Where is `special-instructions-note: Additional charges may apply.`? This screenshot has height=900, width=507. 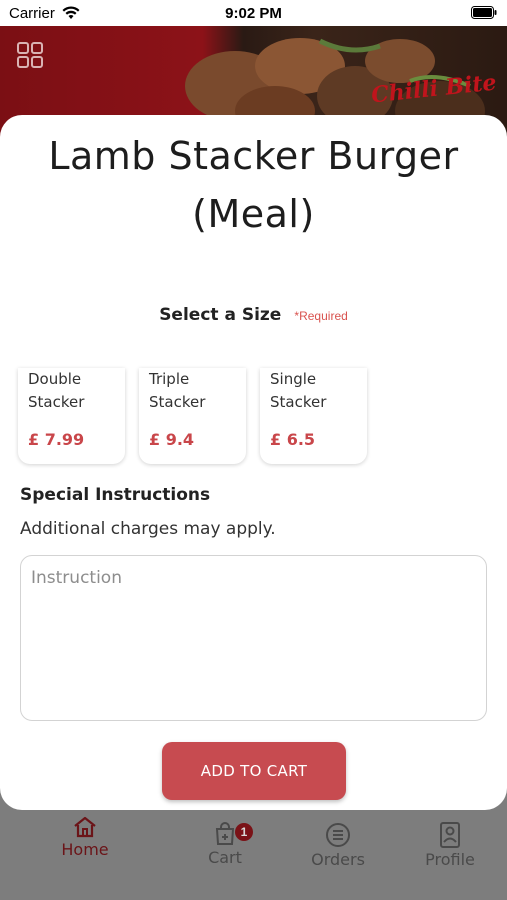 special-instructions-note: Additional charges may apply. is located at coordinates (148, 529).